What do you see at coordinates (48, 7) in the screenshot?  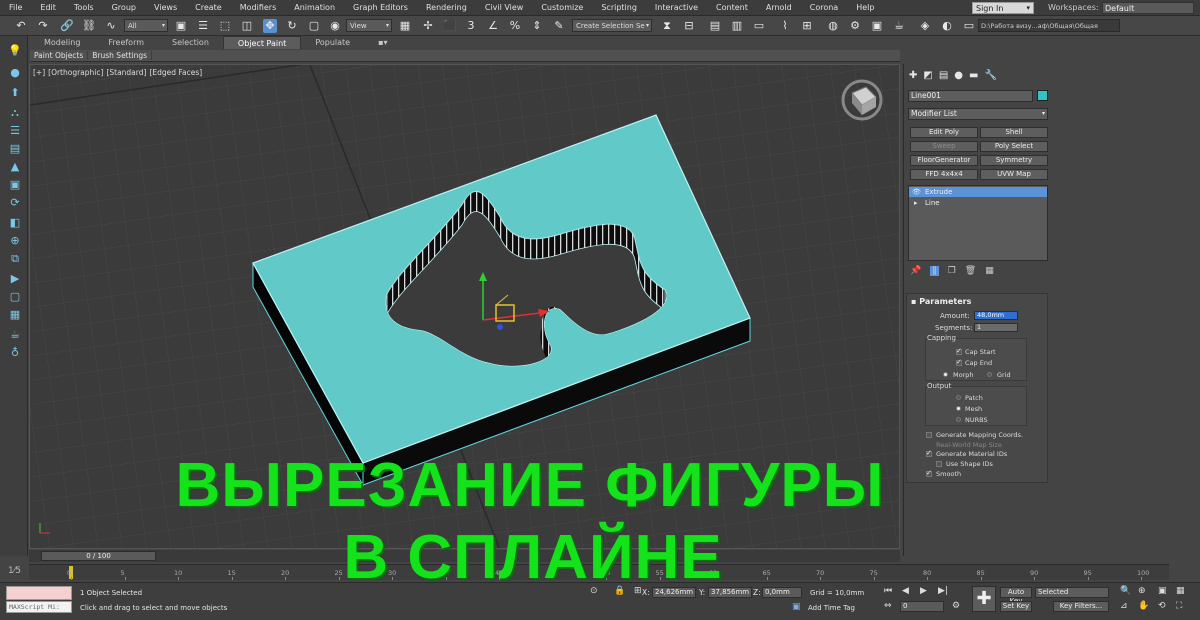 I see `menu-edit: Edit` at bounding box center [48, 7].